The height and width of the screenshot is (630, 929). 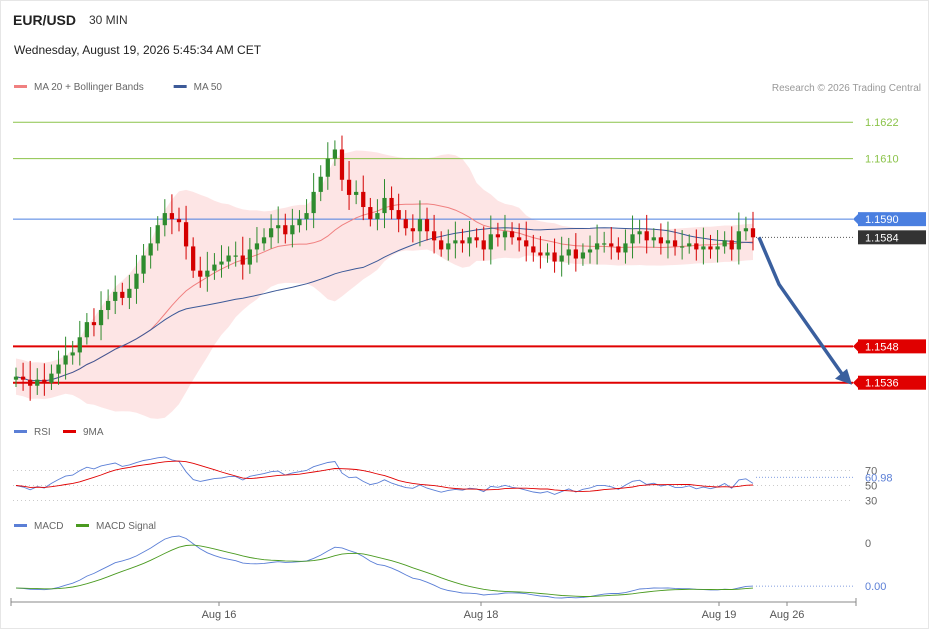 What do you see at coordinates (719, 615) in the screenshot?
I see `time-label-2: Aug 19` at bounding box center [719, 615].